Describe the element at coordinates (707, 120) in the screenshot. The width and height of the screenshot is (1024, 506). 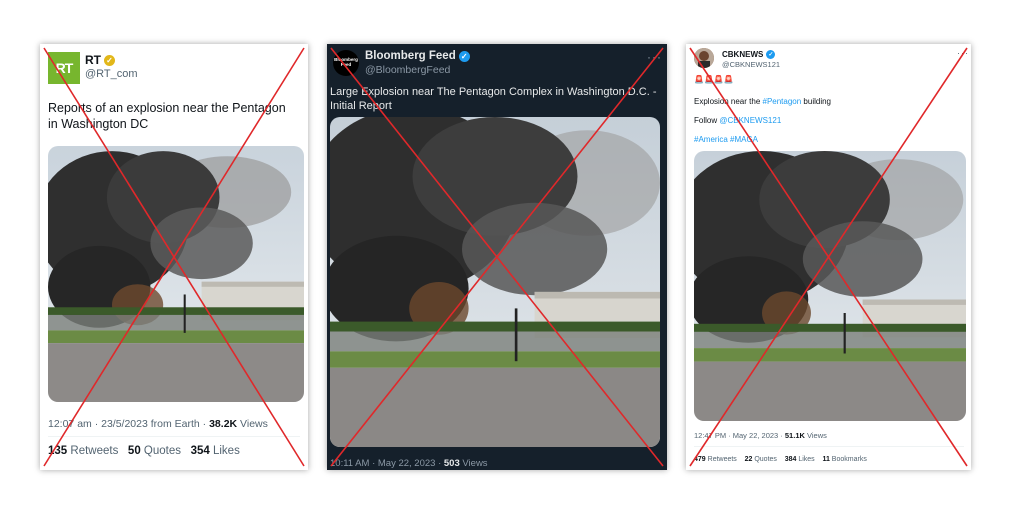
I see `text-segment: Follow` at that location.